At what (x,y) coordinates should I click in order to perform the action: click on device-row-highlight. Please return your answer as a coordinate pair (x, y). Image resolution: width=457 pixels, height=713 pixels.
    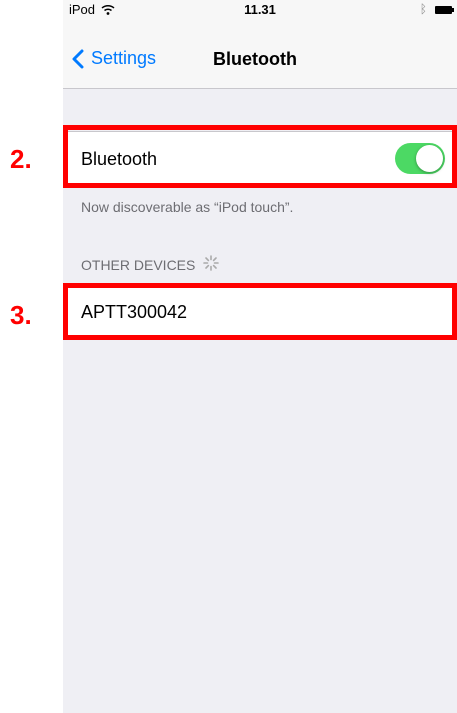
    Looking at the image, I should click on (260, 311).